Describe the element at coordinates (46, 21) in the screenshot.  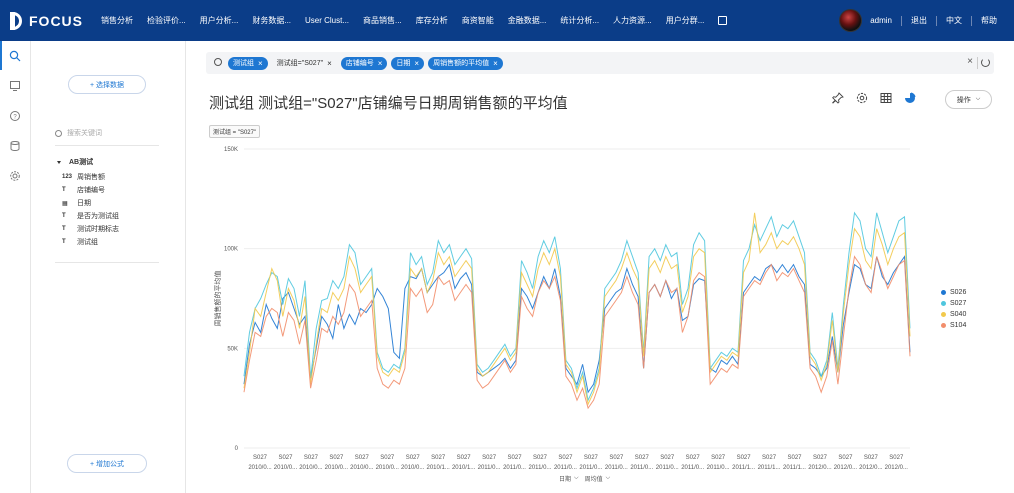
I see `focus-logo: FOCUS` at that location.